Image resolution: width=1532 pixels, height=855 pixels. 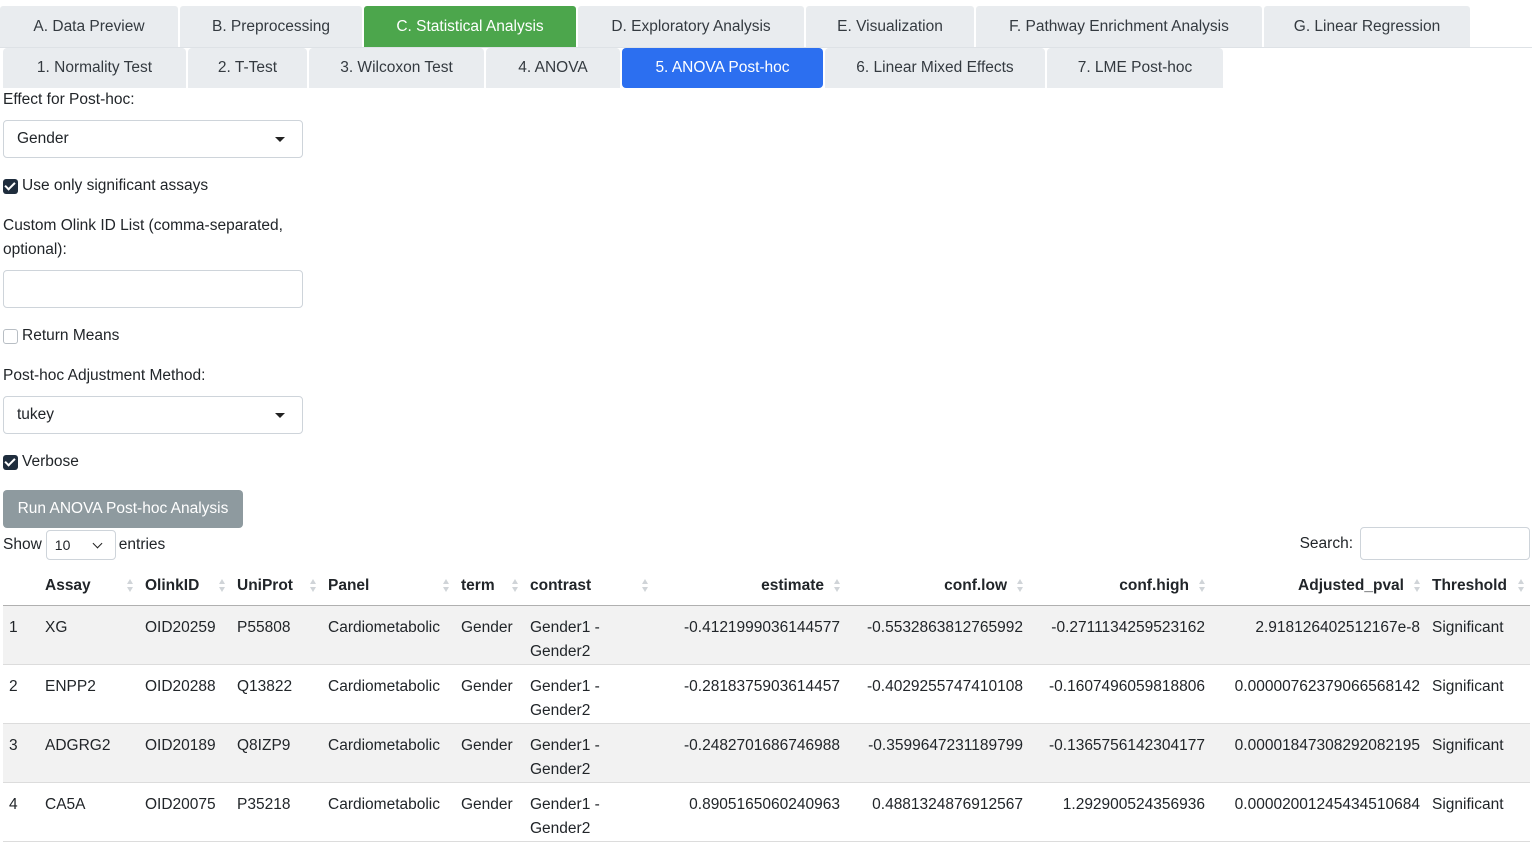 I want to click on cell-contrast: Gender1 - Gender2, so click(x=589, y=635).